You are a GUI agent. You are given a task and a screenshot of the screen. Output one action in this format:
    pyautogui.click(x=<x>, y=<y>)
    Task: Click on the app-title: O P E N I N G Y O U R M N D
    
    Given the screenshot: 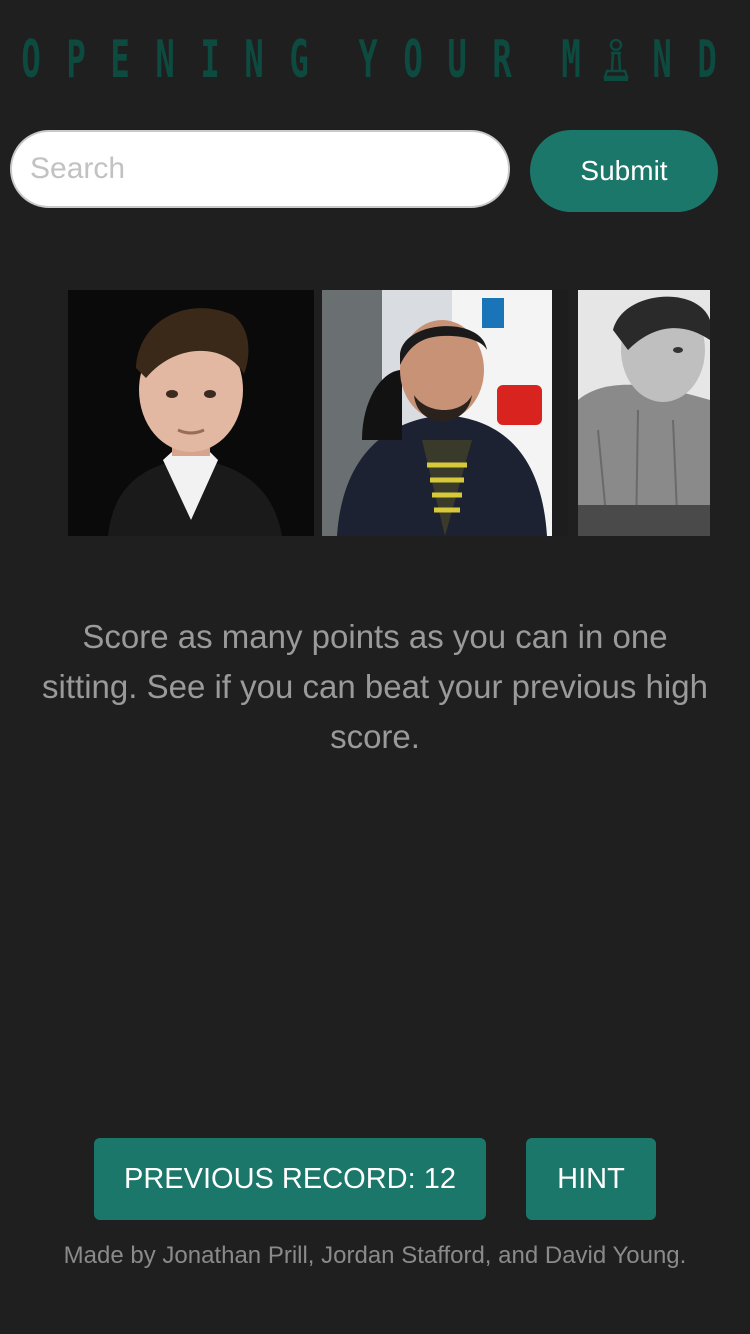 What is the action you would take?
    pyautogui.click(x=375, y=60)
    